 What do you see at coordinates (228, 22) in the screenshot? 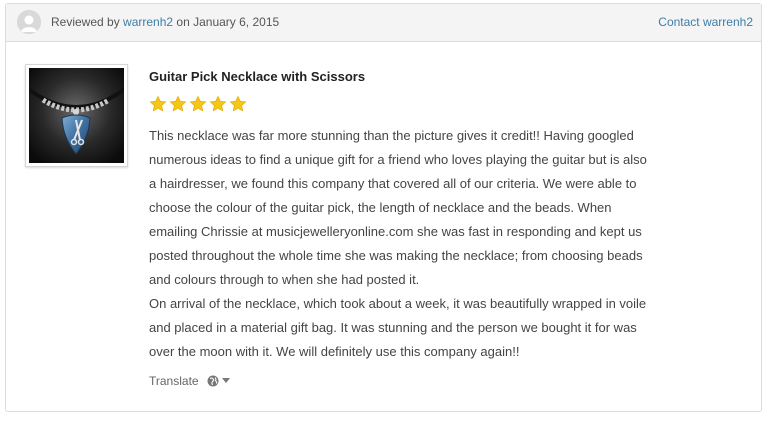
I see `review-date: on January 6, 2015` at bounding box center [228, 22].